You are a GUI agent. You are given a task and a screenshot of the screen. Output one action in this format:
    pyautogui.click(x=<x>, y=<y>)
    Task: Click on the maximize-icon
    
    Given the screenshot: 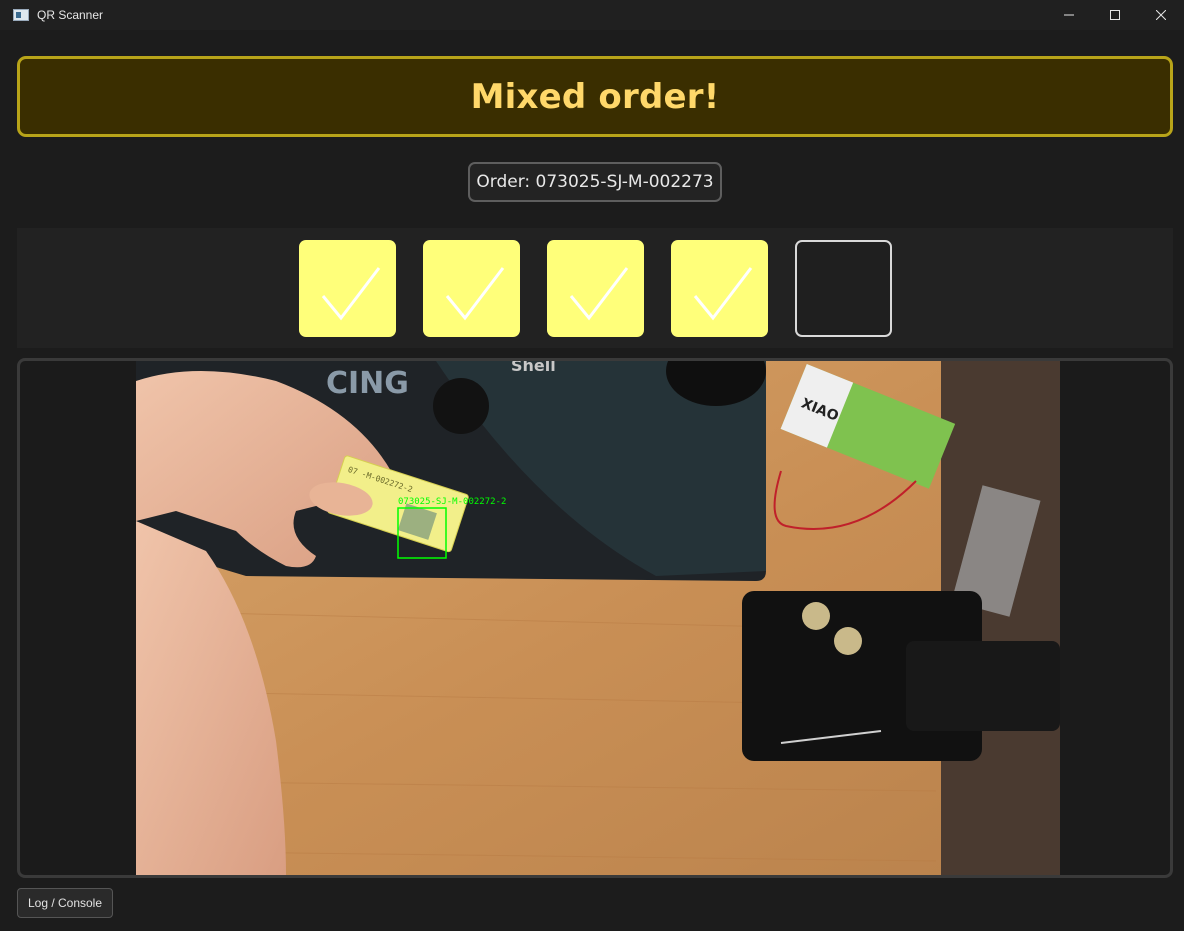 What is the action you would take?
    pyautogui.click(x=1115, y=15)
    